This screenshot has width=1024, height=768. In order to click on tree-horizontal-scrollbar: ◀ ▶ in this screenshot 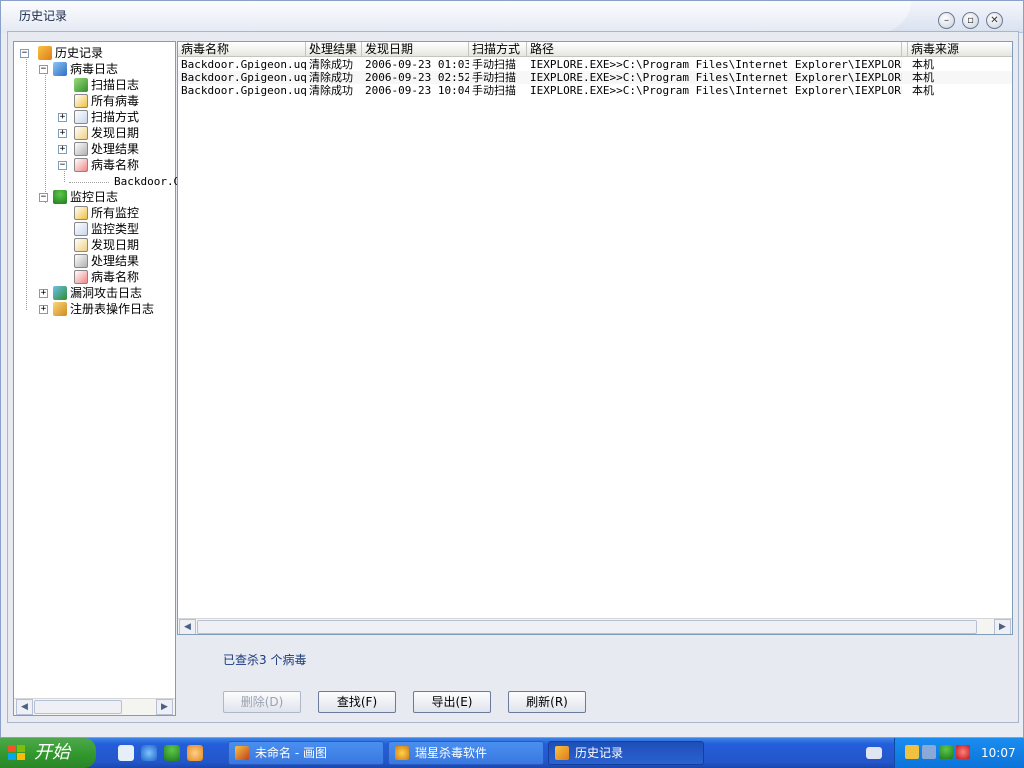, I will do `click(94, 706)`.